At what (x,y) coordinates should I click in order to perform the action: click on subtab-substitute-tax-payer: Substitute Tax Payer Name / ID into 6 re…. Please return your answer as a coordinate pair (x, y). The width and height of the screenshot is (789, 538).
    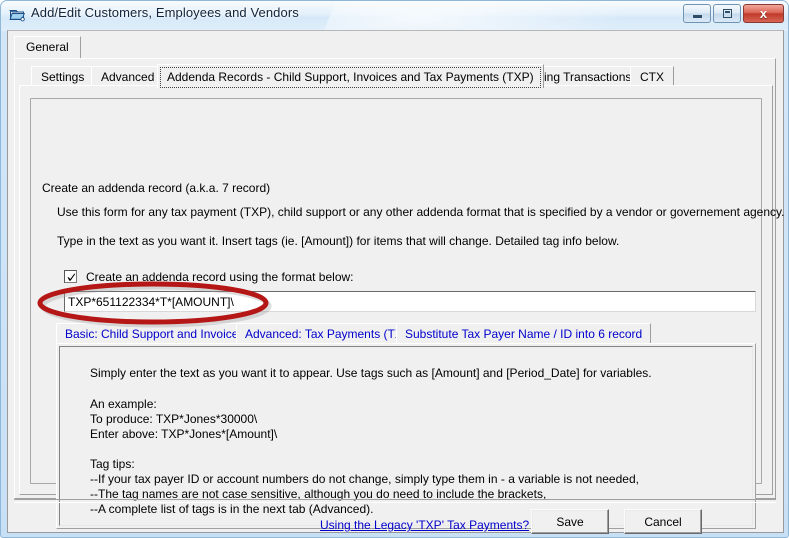
    Looking at the image, I should click on (524, 333).